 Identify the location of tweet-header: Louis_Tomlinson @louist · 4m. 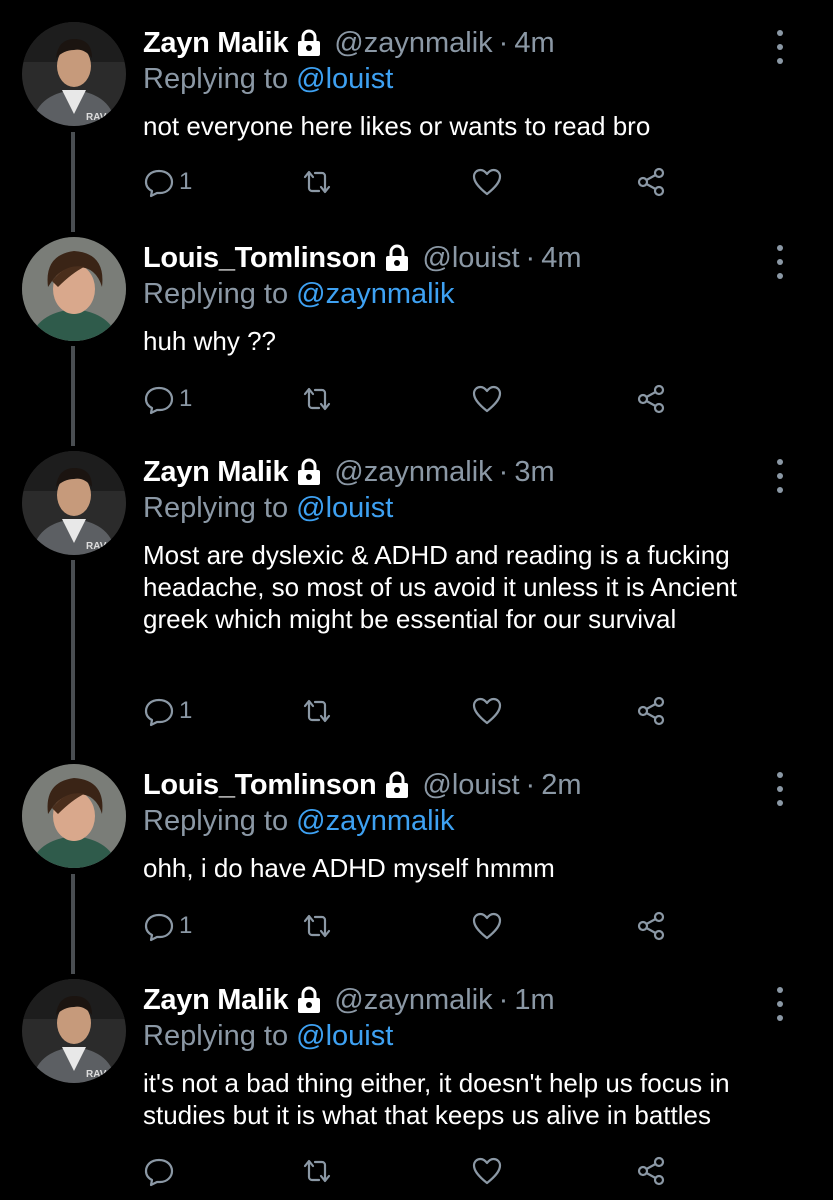
(362, 258).